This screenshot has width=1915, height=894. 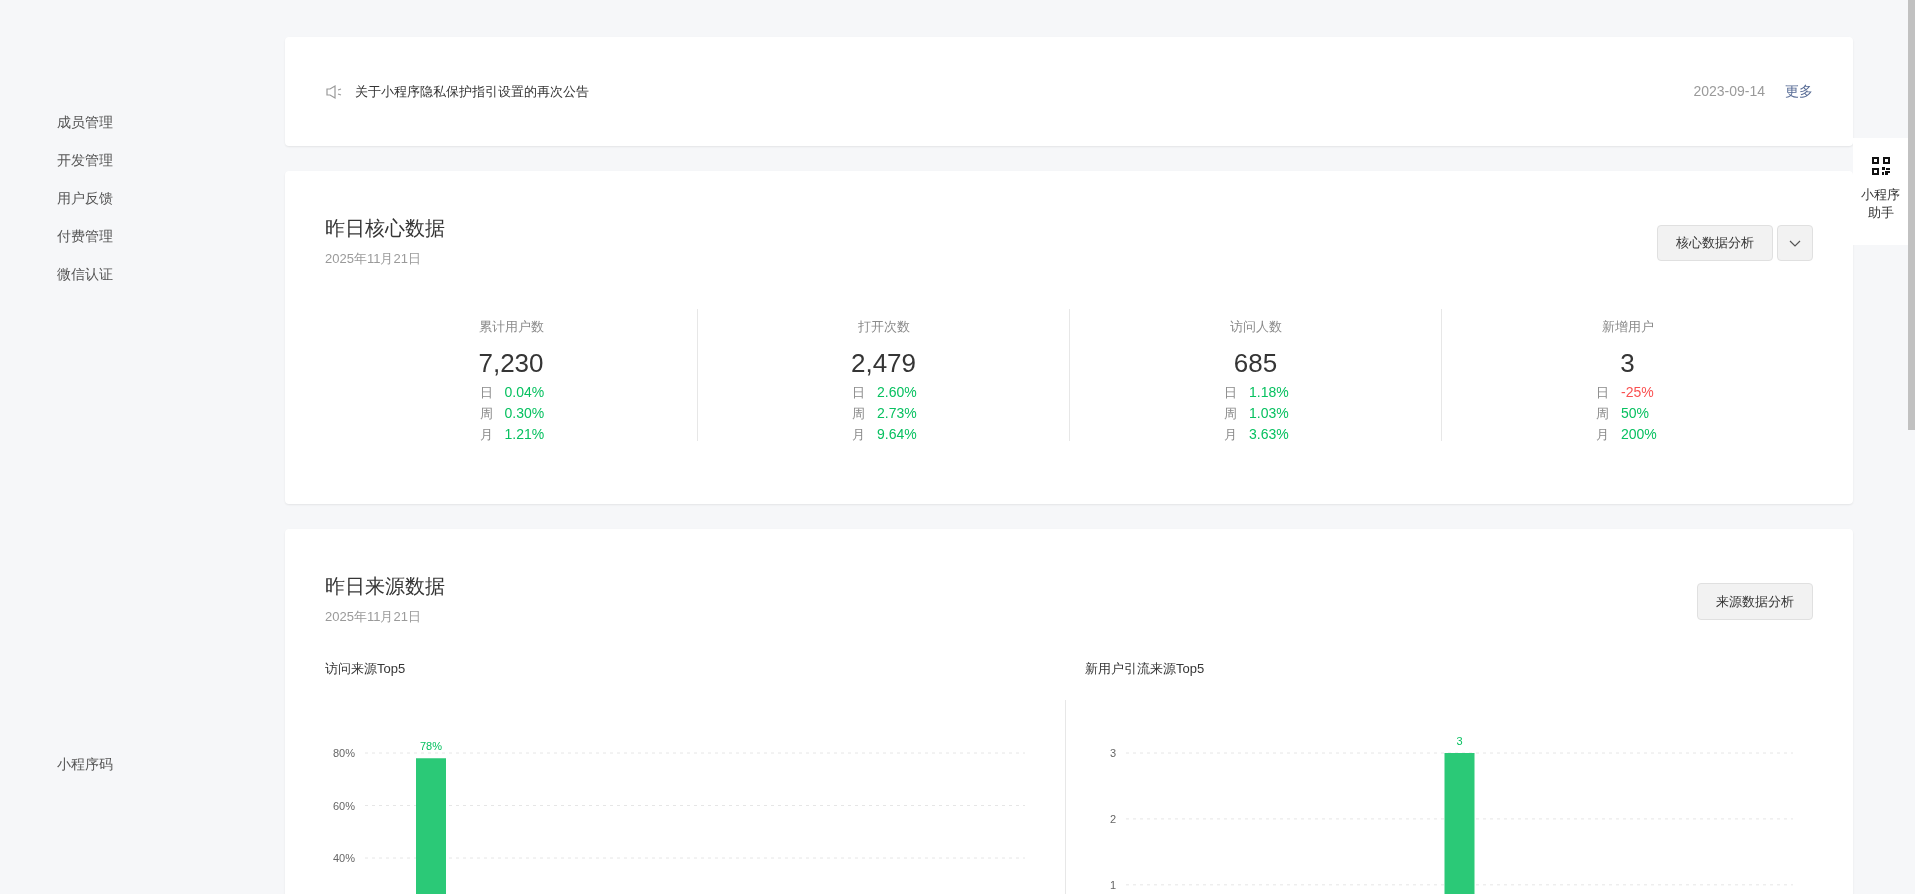 I want to click on axis-label: 40%, so click(x=343, y=858).